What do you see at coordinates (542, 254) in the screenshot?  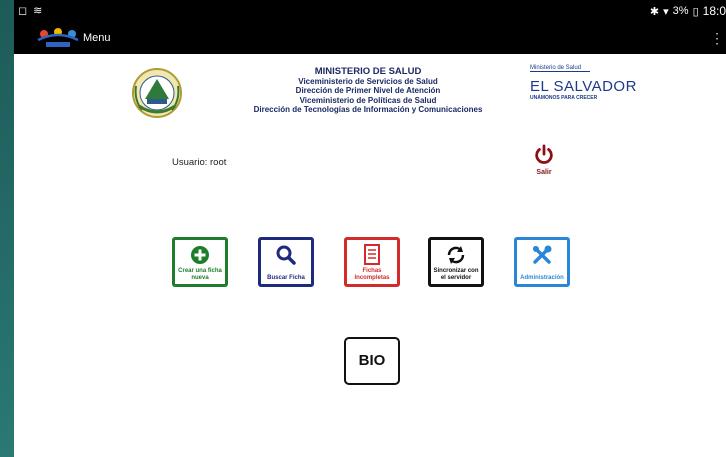 I see `tools-icon` at bounding box center [542, 254].